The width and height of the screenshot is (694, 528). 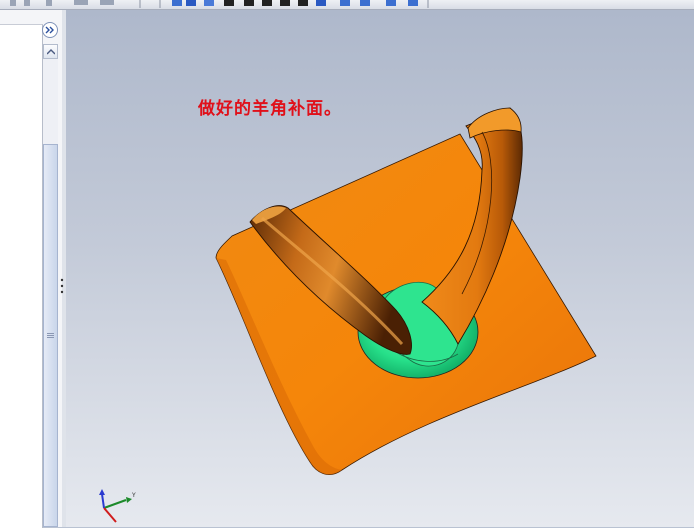 I want to click on scroll-up-button, so click(x=50, y=51).